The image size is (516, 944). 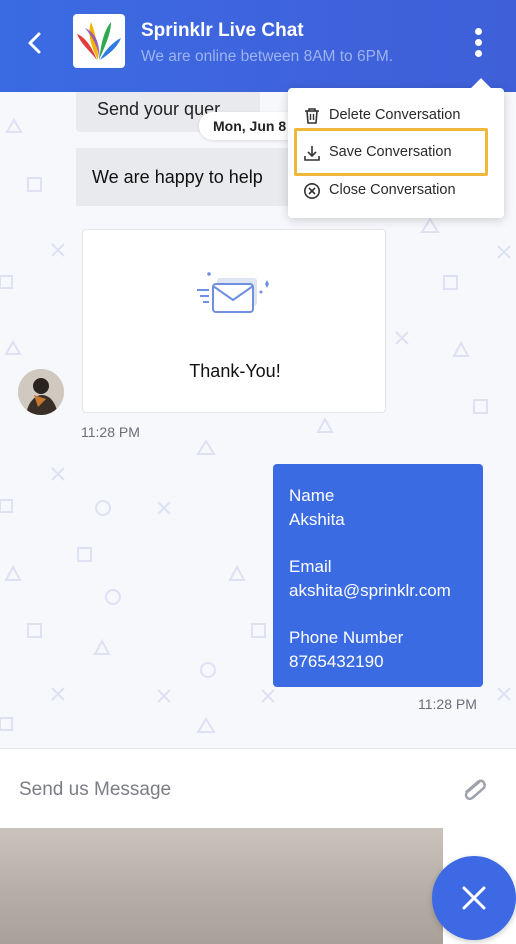 I want to click on chat-title: Sprinklr Live Chat, so click(x=222, y=30).